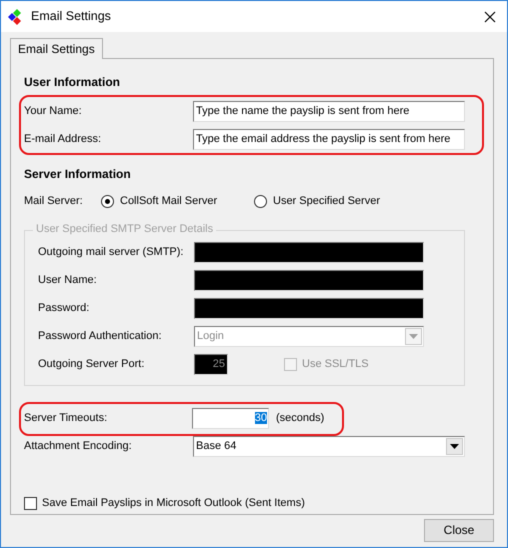 The width and height of the screenshot is (508, 548). What do you see at coordinates (329, 139) in the screenshot?
I see `text-field: Type the email address the payslip is sent from here` at bounding box center [329, 139].